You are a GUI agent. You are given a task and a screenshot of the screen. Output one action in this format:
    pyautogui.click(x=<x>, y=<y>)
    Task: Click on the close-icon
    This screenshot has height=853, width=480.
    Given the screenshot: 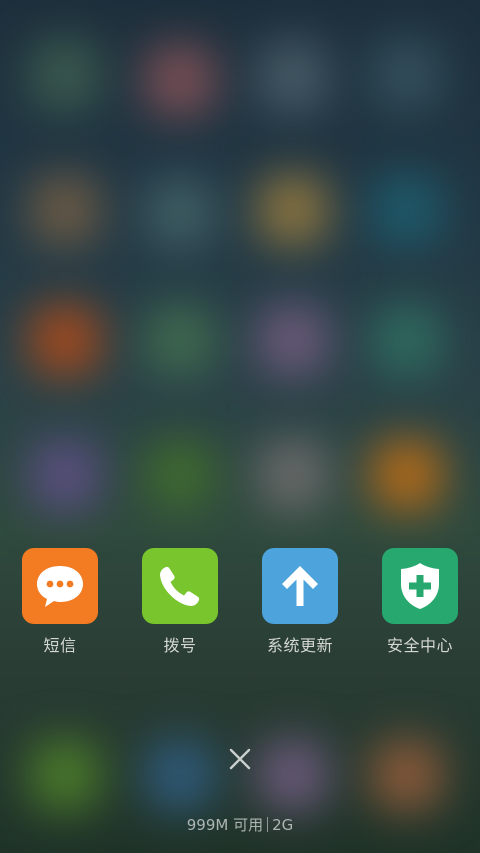 What is the action you would take?
    pyautogui.click(x=240, y=759)
    